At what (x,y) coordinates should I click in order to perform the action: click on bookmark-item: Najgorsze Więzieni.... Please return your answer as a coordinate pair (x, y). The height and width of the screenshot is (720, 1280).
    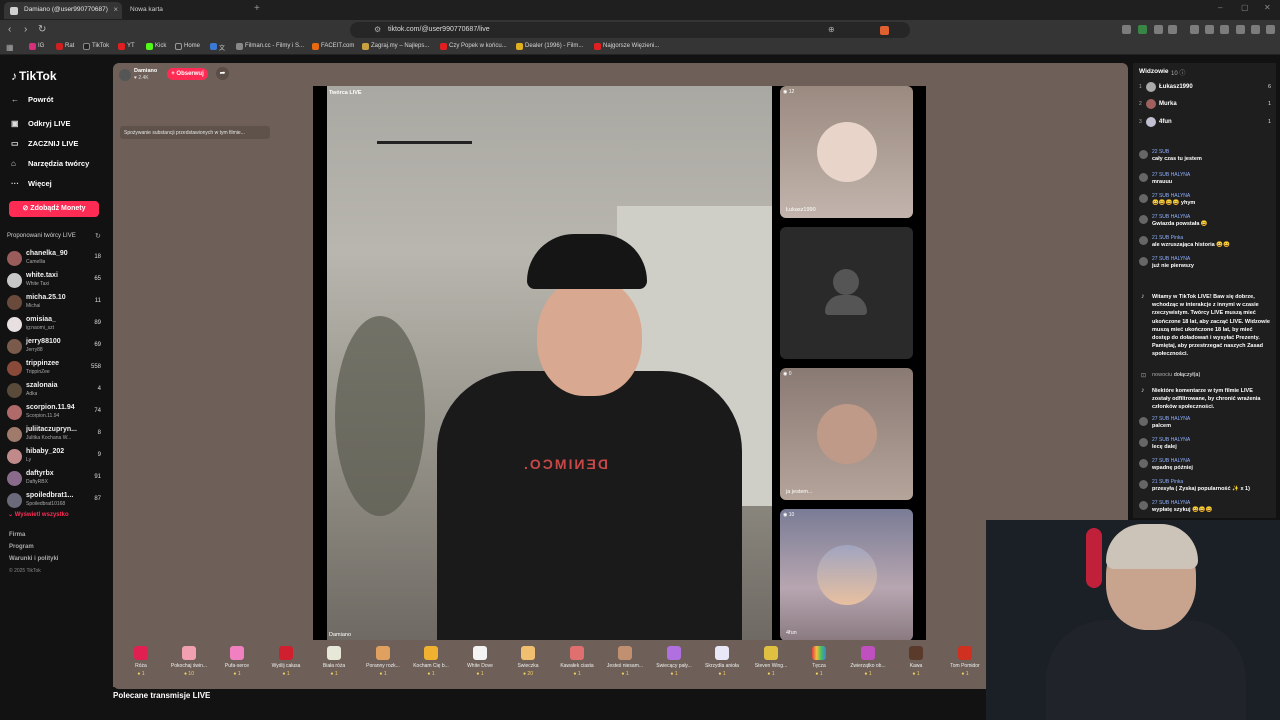
    Looking at the image, I should click on (626, 46).